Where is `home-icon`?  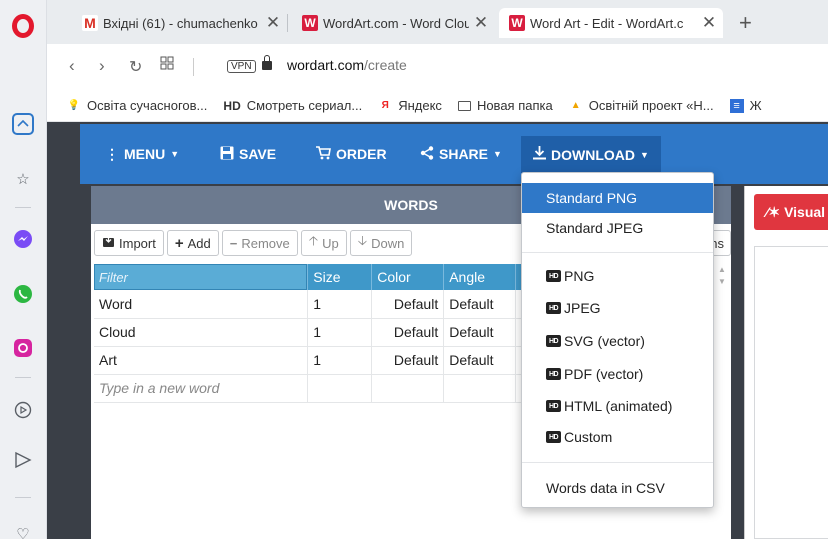 home-icon is located at coordinates (23, 124).